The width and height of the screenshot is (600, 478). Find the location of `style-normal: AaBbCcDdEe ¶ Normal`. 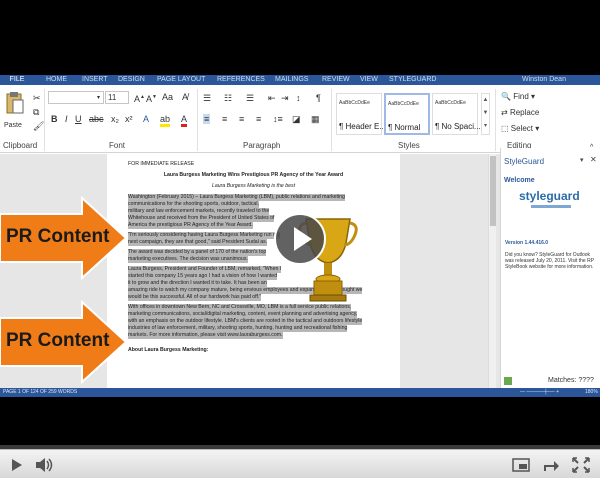

style-normal: AaBbCcDdEe ¶ Normal is located at coordinates (407, 114).